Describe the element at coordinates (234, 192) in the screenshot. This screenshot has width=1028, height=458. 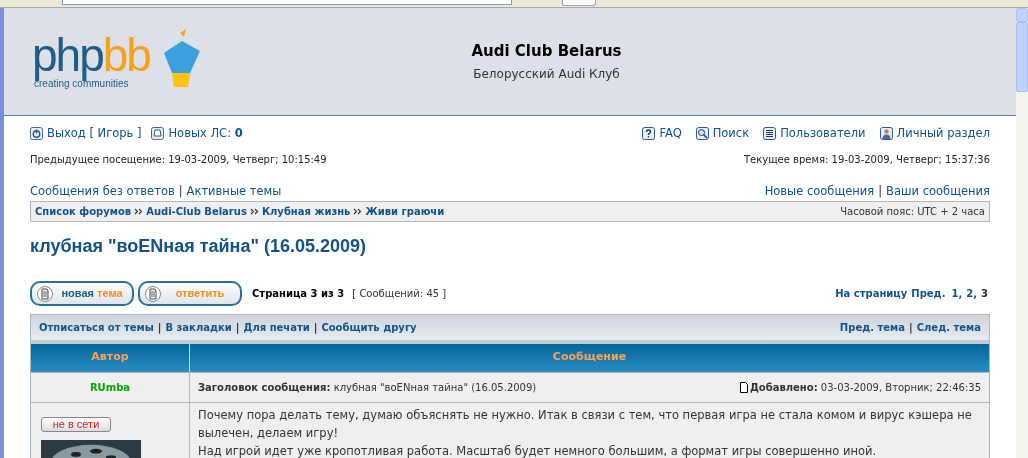
I see `search-link: Активные темы` at that location.